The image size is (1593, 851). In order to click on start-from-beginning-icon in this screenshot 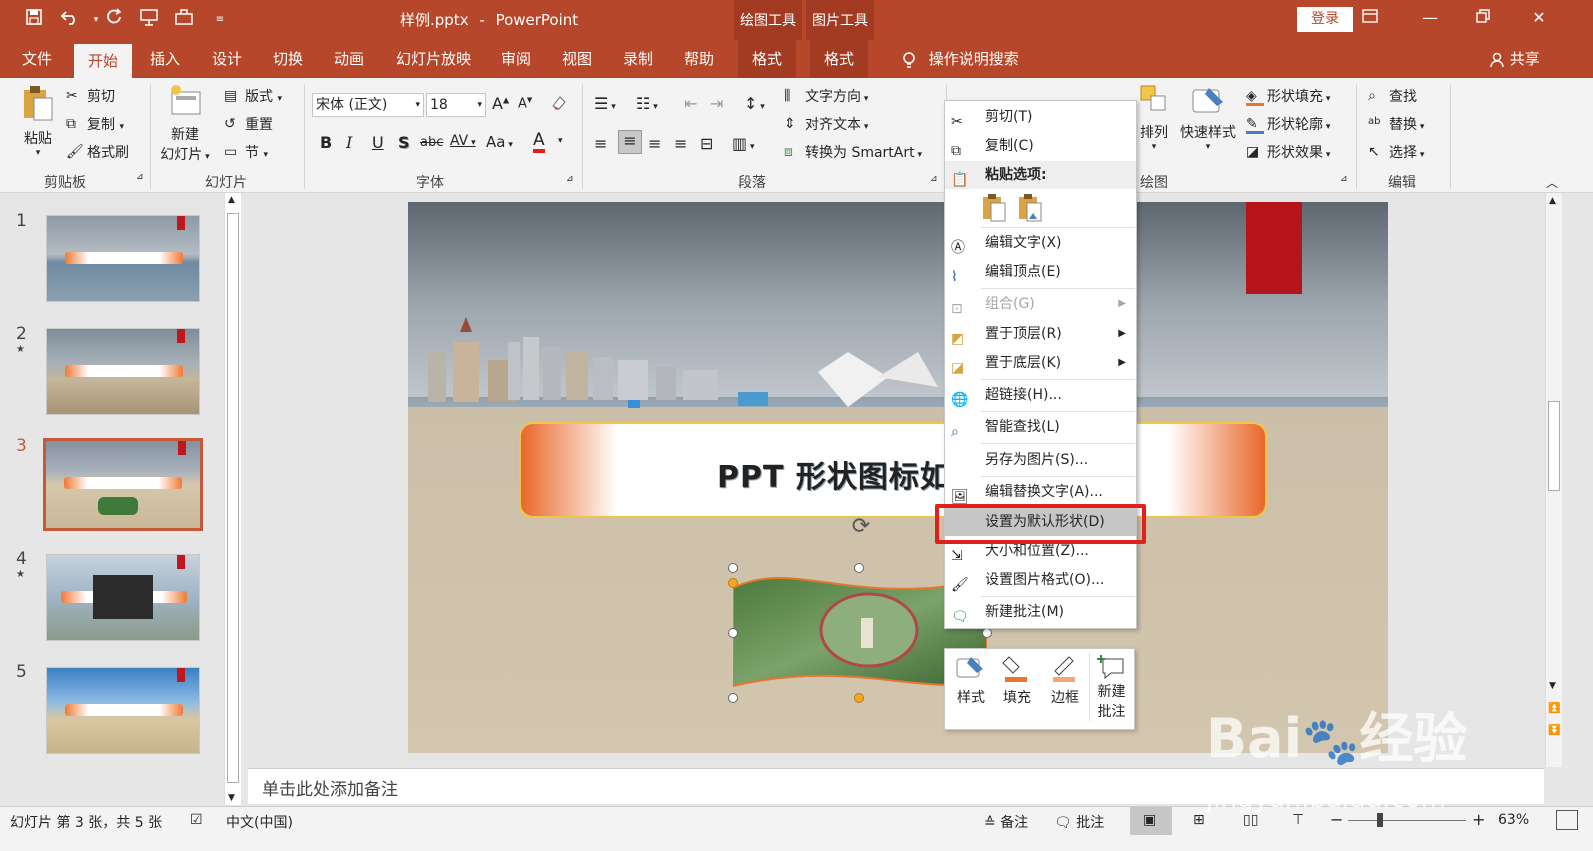, I will do `click(149, 20)`.